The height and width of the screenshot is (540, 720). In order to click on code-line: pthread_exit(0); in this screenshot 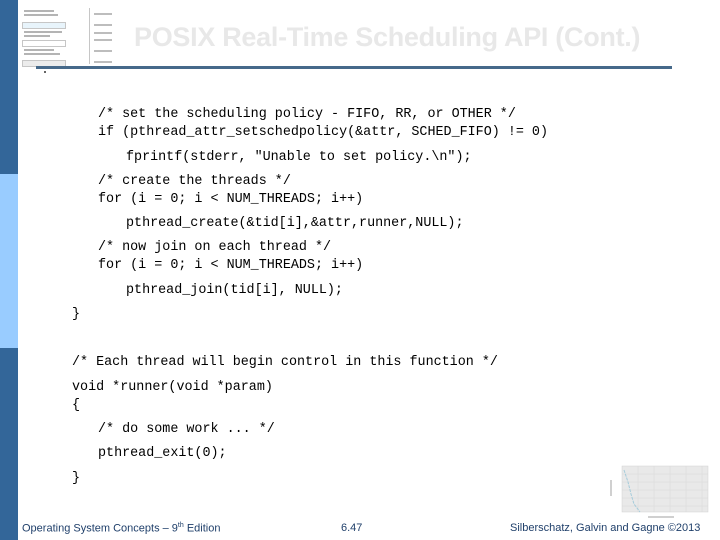, I will do `click(162, 453)`.